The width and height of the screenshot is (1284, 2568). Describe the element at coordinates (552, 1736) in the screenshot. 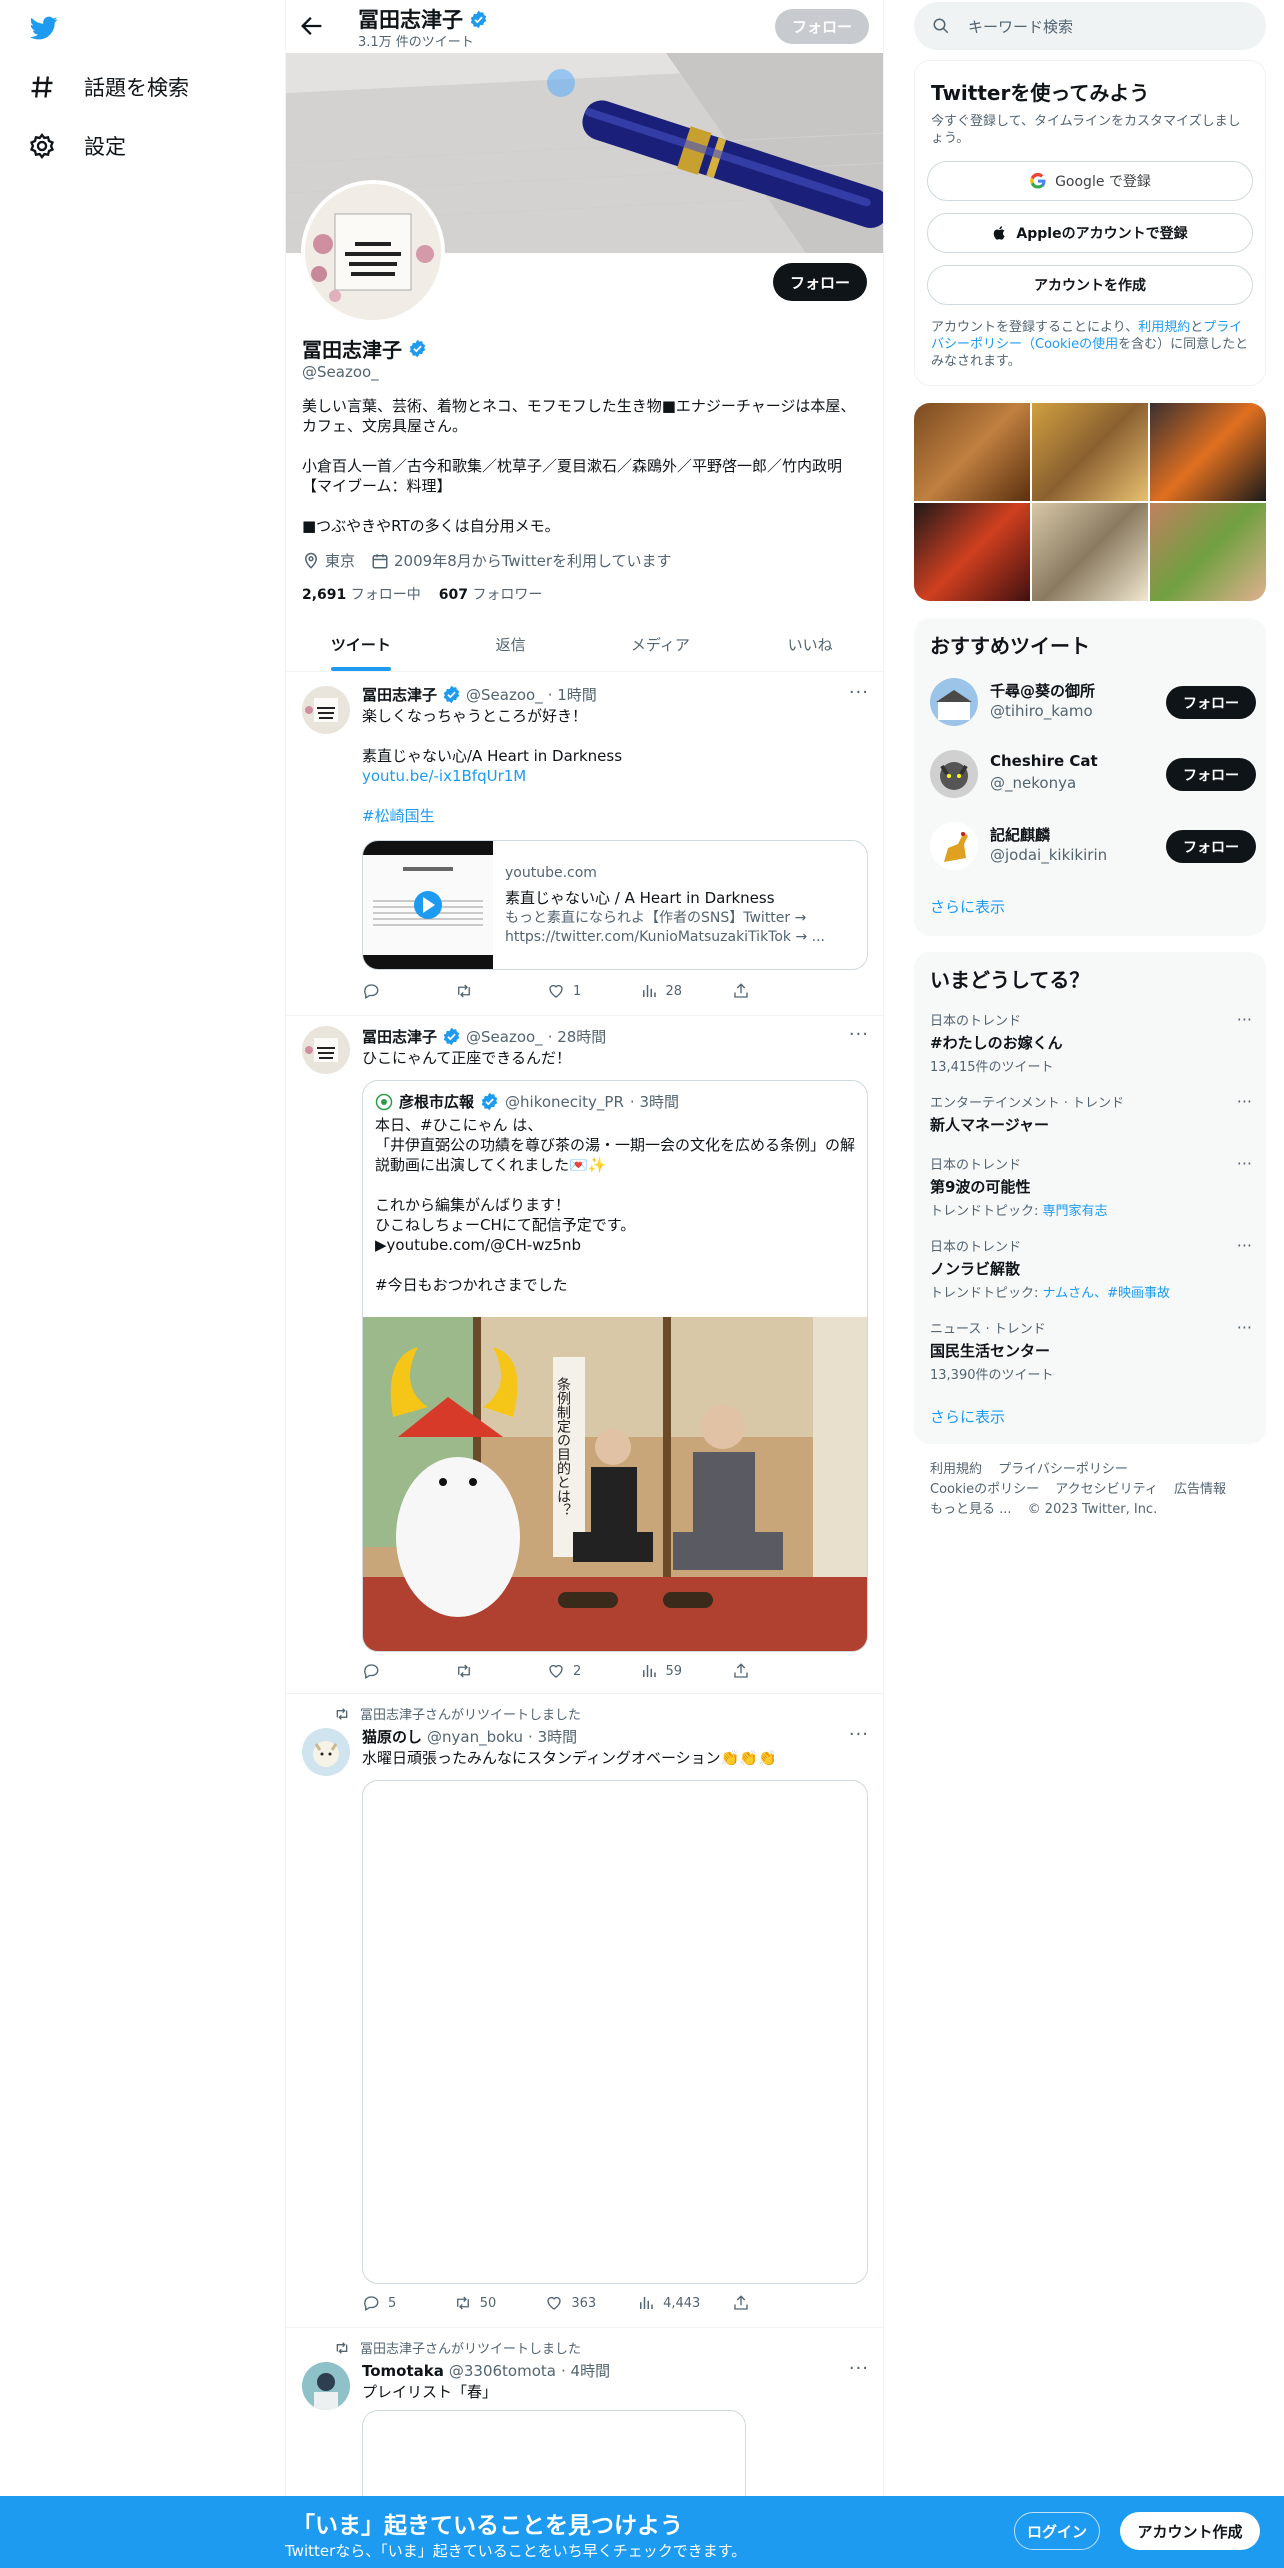

I see `tweet-time: · 3時間` at that location.